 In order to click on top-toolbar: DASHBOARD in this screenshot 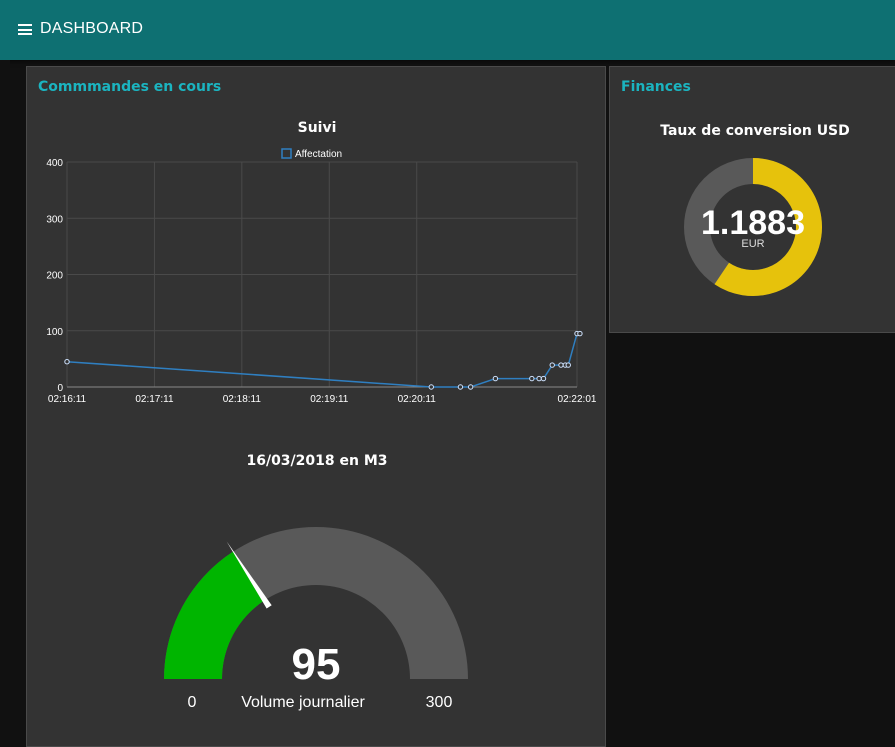, I will do `click(447, 30)`.